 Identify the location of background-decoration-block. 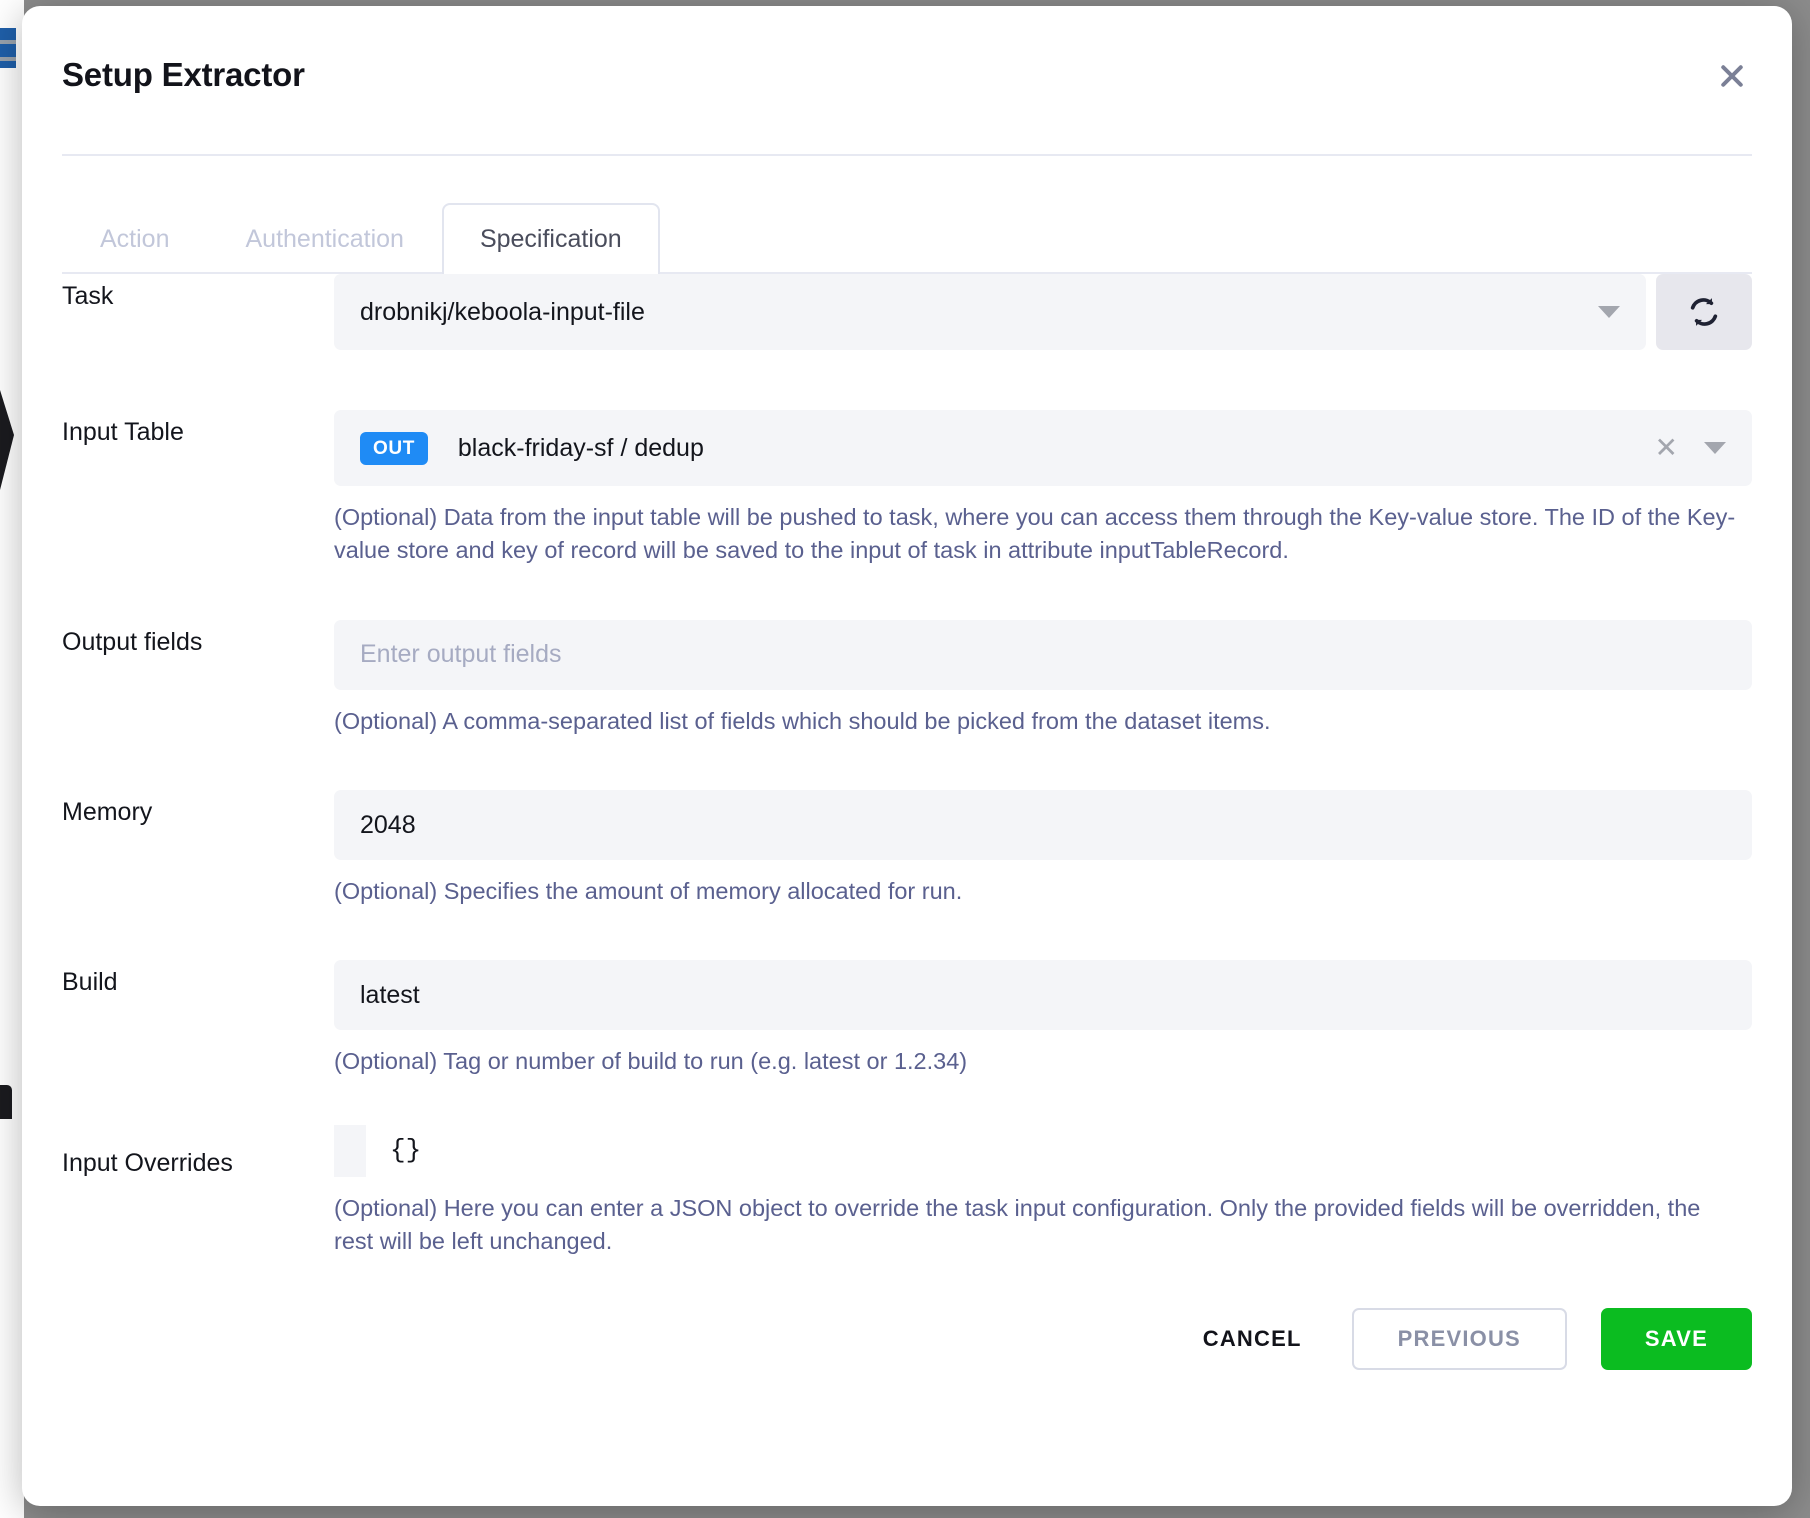
(6, 1102).